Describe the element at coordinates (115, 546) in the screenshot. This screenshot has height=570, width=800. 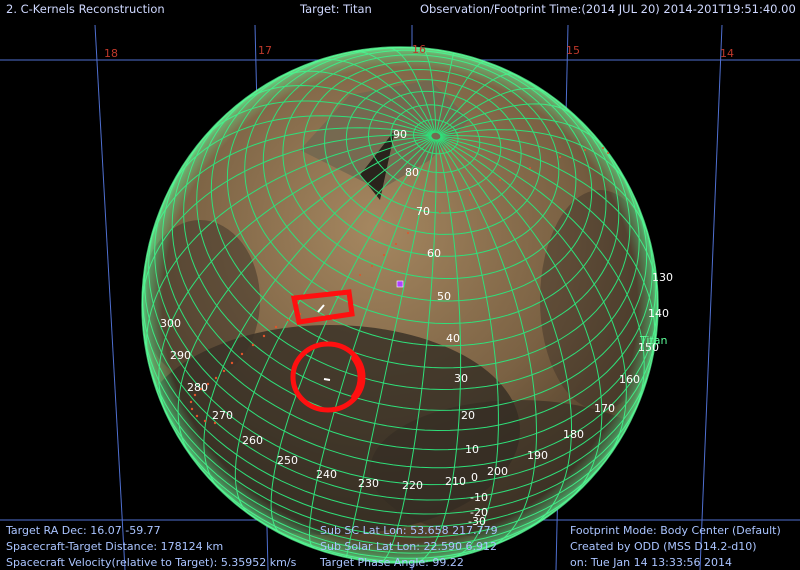
I see `spacecraft-target-distance: Spacecraft-Target Distance: 178124 km` at that location.